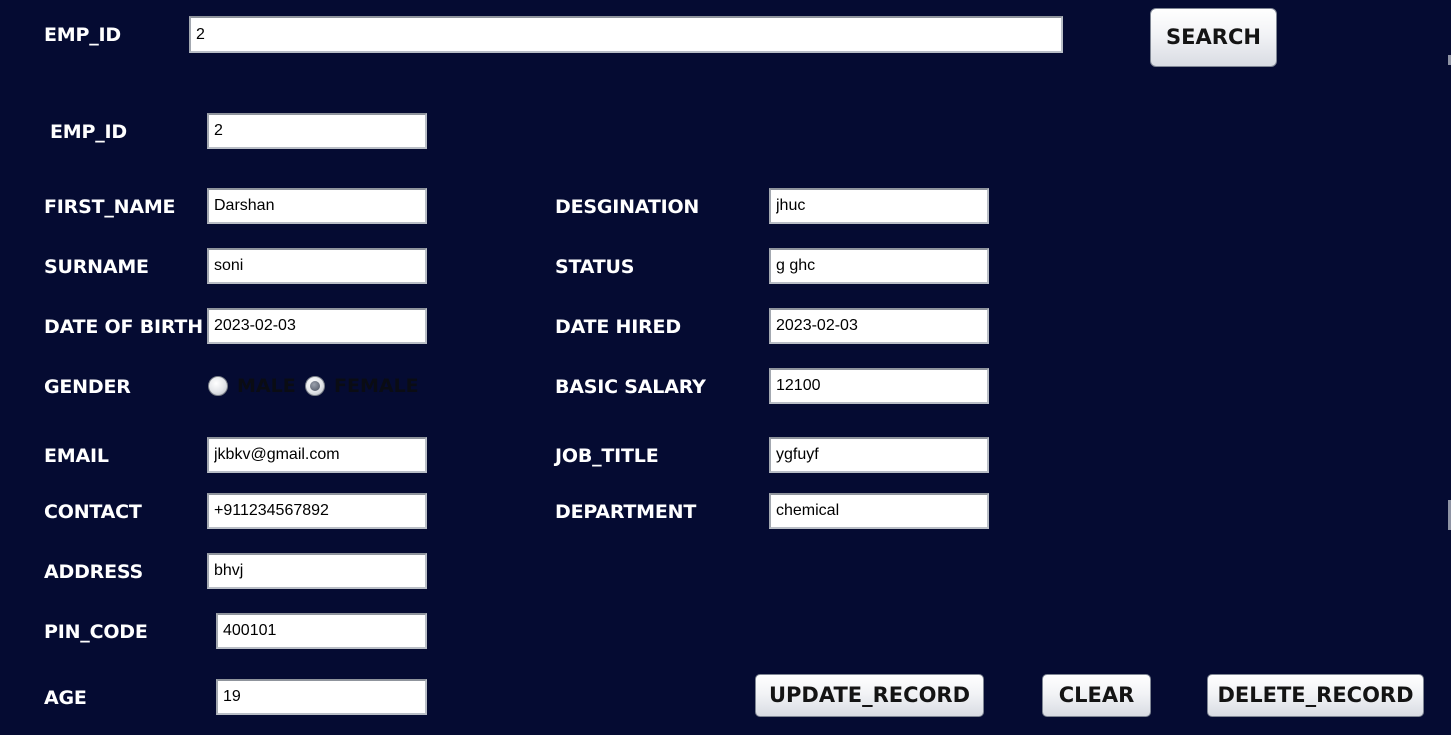 The height and width of the screenshot is (735, 1451). Describe the element at coordinates (879, 266) in the screenshot. I see `status-field` at that location.